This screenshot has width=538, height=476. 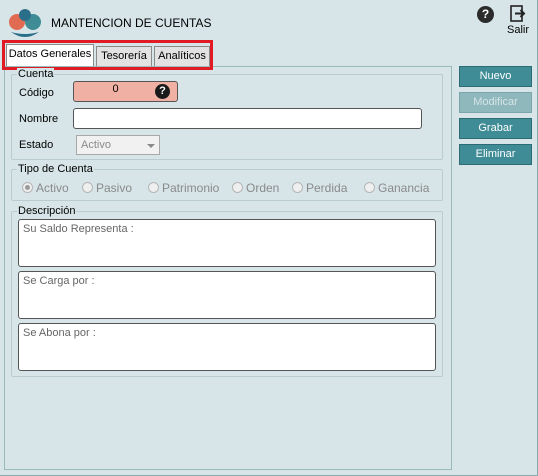 What do you see at coordinates (107, 55) in the screenshot?
I see `tabs-highlight-box` at bounding box center [107, 55].